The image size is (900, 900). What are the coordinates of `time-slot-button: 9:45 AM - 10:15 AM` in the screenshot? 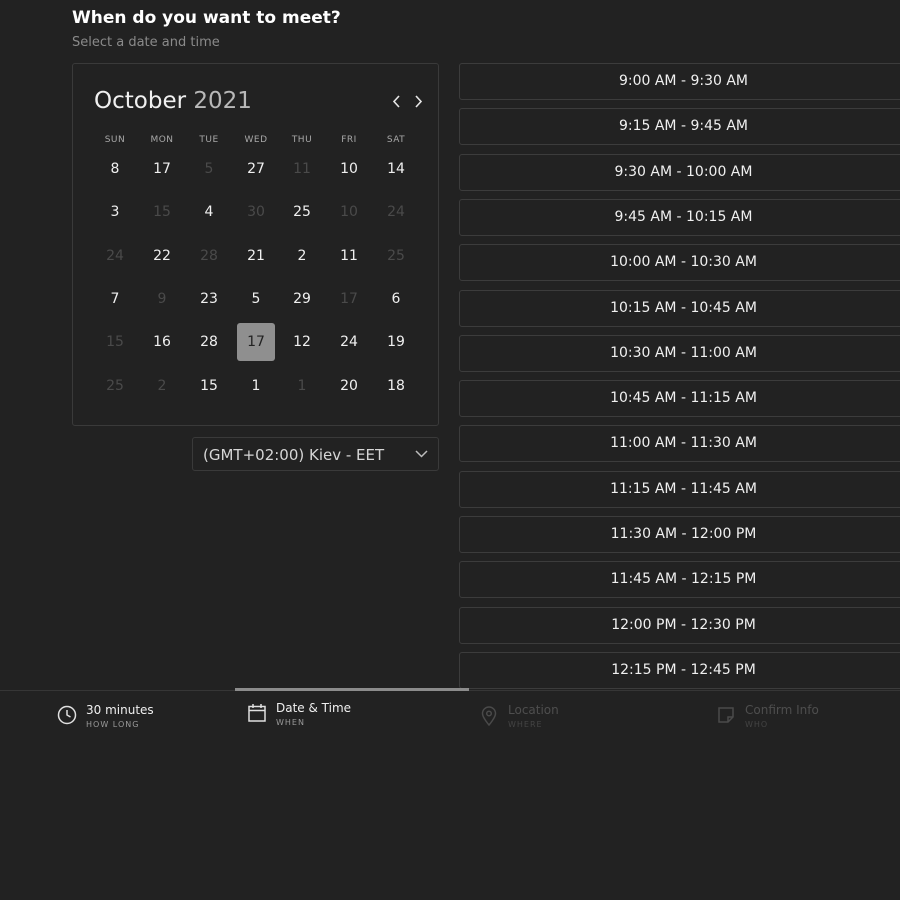 It's located at (679, 217).